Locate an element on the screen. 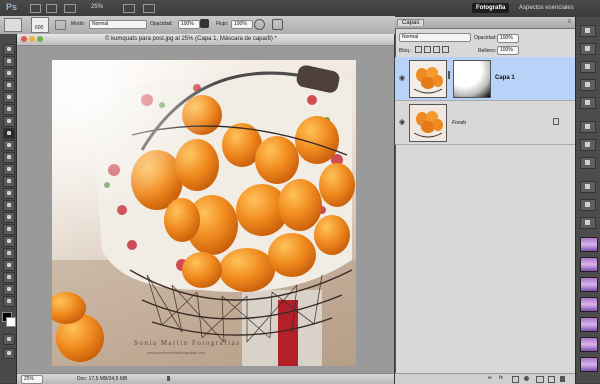 This screenshot has height=384, width=600. new-group-icon is located at coordinates (540, 379).